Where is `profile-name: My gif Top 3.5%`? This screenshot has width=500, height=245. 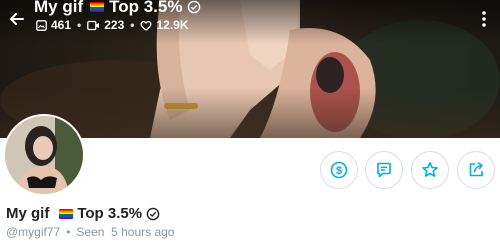
profile-name: My gif Top 3.5% is located at coordinates (83, 213).